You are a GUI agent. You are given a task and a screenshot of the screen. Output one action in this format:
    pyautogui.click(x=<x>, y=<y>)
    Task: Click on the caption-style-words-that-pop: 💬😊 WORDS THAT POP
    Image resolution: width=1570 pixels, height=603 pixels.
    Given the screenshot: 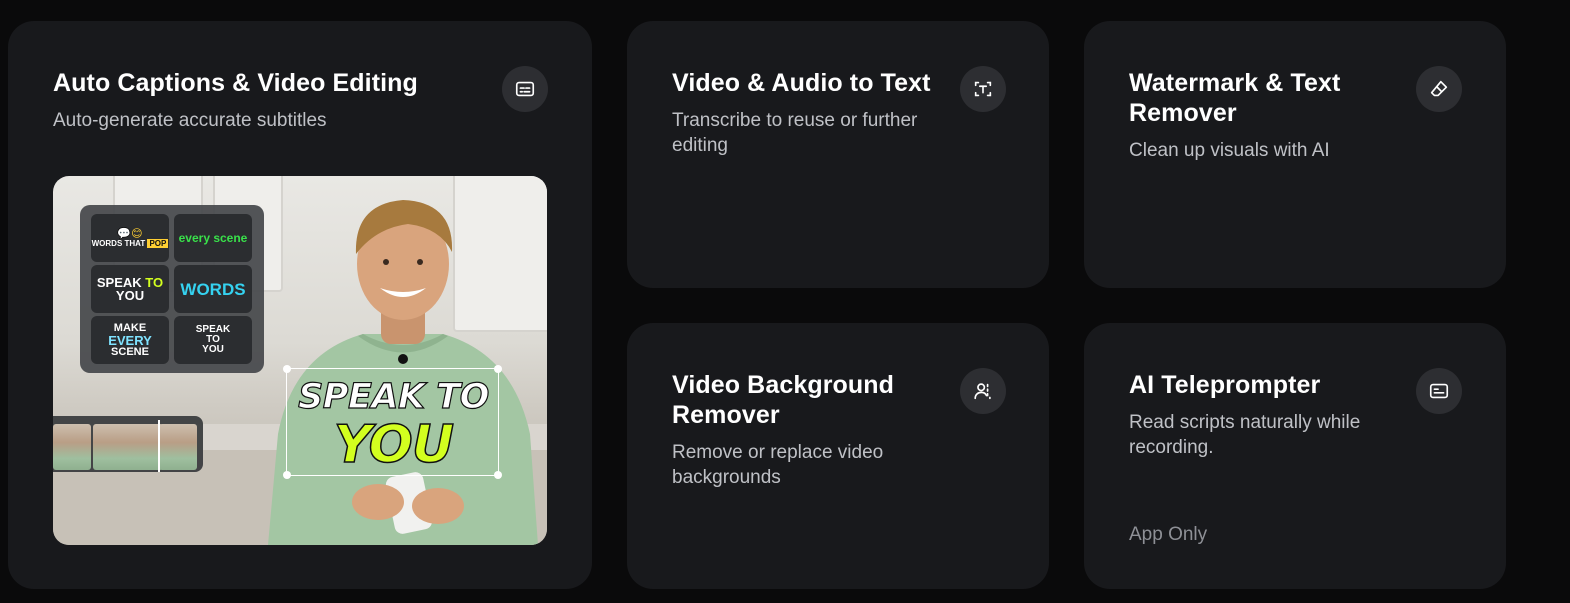 What is the action you would take?
    pyautogui.click(x=130, y=238)
    